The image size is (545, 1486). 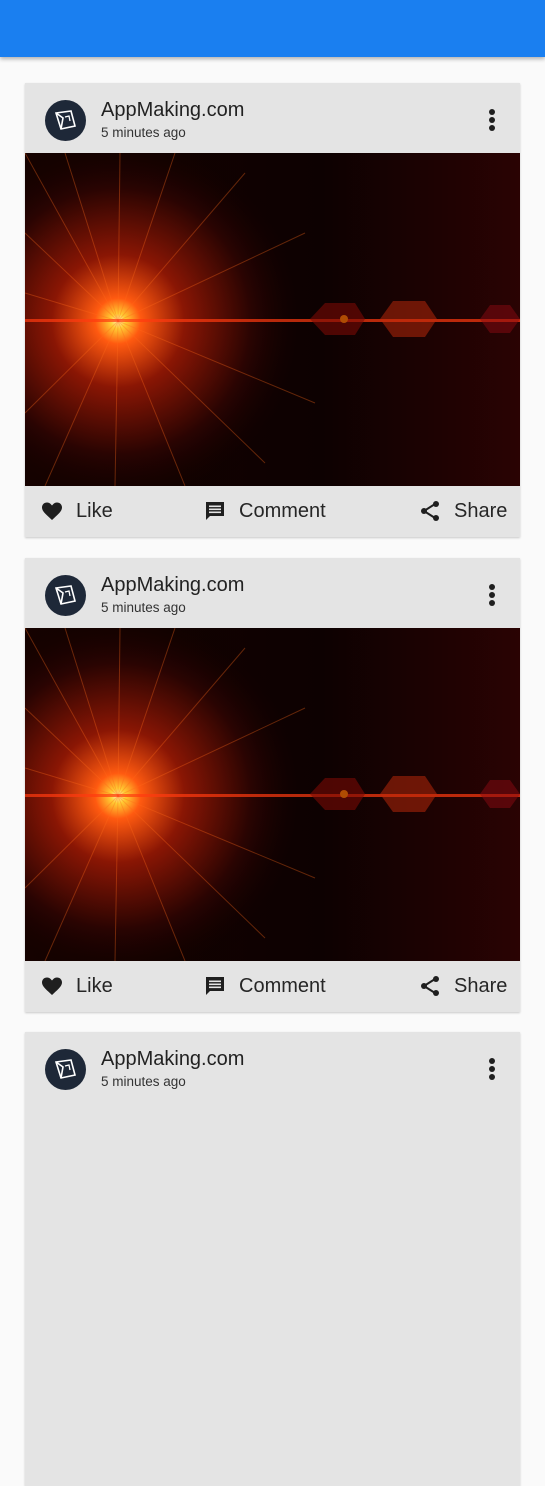 What do you see at coordinates (272, 28) in the screenshot?
I see `app-bar` at bounding box center [272, 28].